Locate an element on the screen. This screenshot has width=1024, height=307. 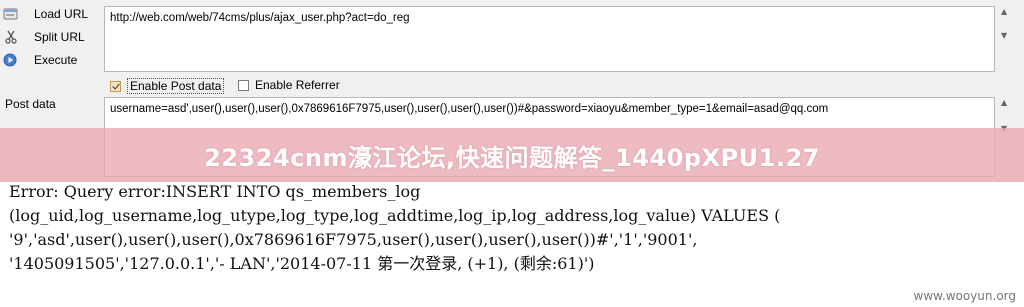
load-url-button: Load URL is located at coordinates (45, 14).